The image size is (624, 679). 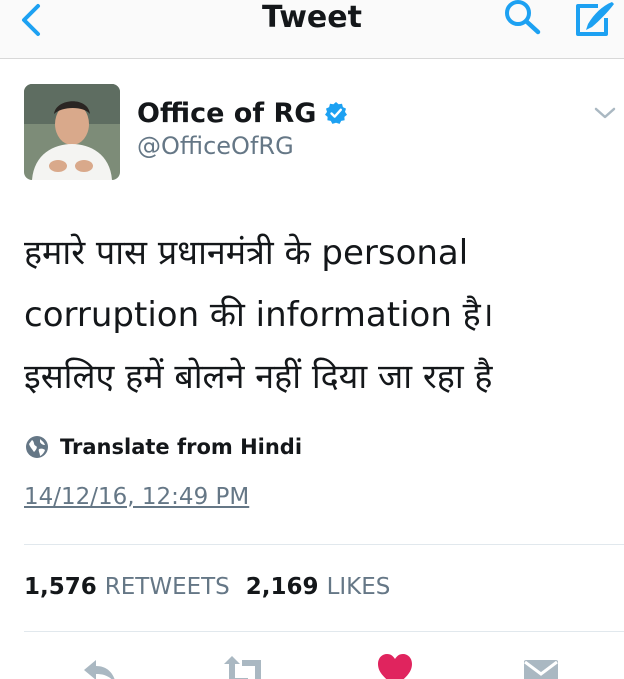 I want to click on search-icon, so click(x=523, y=17).